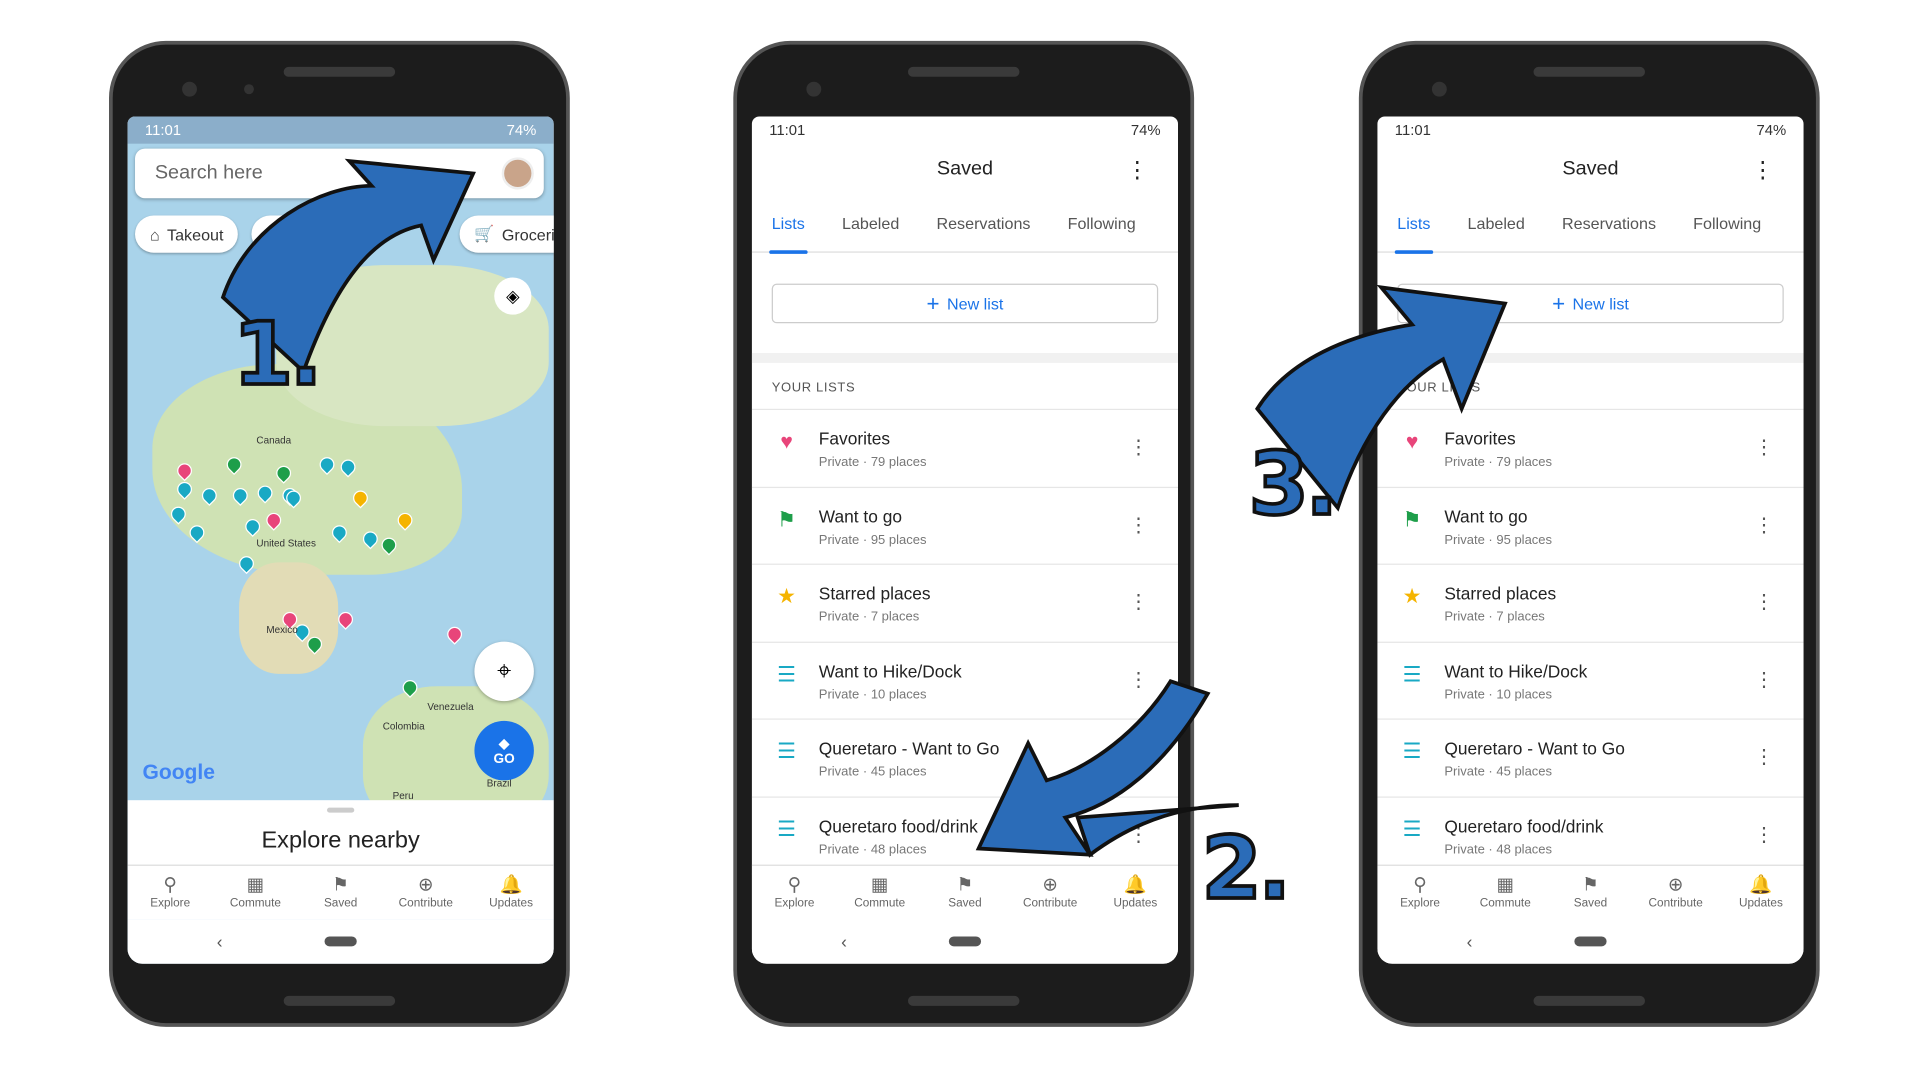  Describe the element at coordinates (339, 173) in the screenshot. I see `search-input: Search here` at that location.